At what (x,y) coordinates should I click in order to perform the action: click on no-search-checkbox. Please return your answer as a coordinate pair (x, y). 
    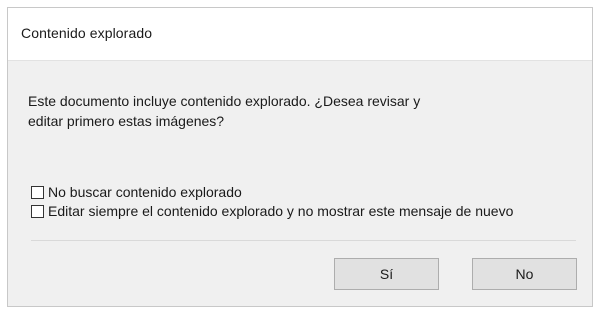
    Looking at the image, I should click on (37, 192).